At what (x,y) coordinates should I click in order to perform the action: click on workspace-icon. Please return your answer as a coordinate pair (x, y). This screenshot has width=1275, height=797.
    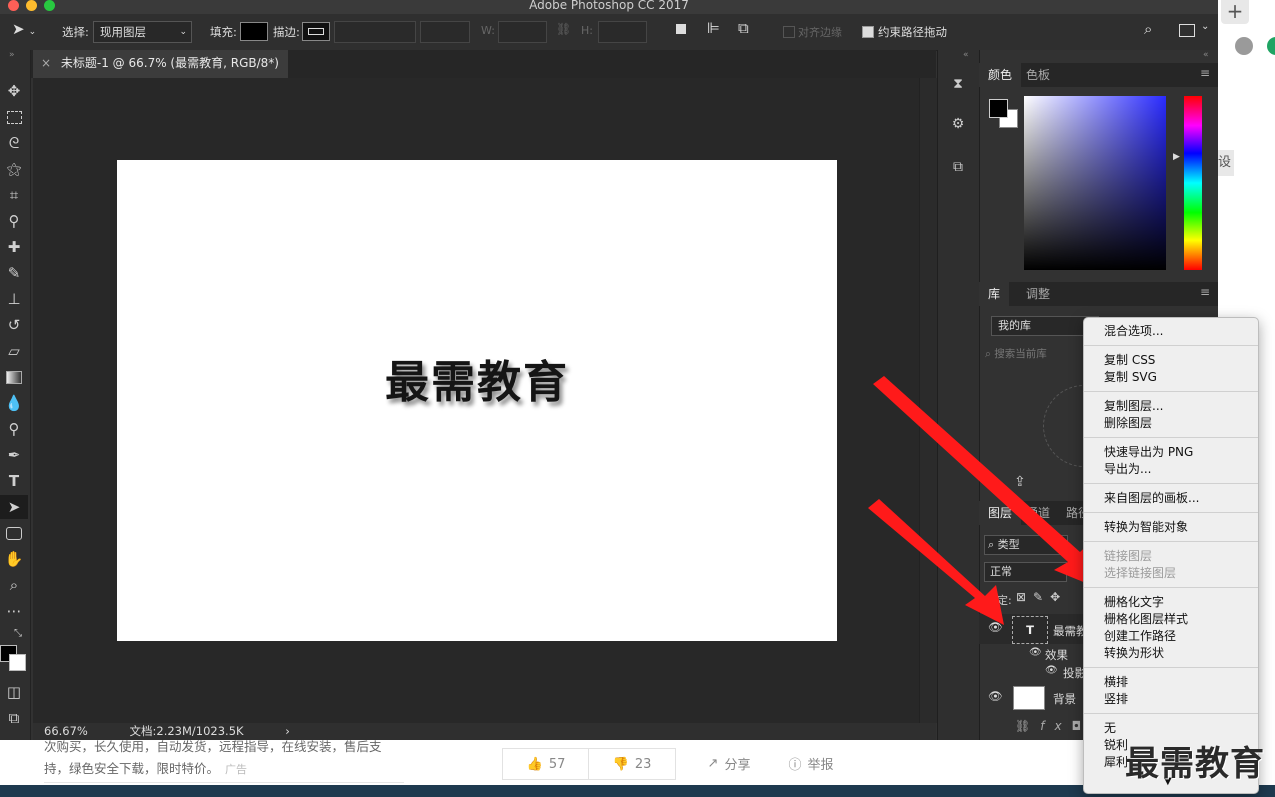
    Looking at the image, I should click on (1187, 30).